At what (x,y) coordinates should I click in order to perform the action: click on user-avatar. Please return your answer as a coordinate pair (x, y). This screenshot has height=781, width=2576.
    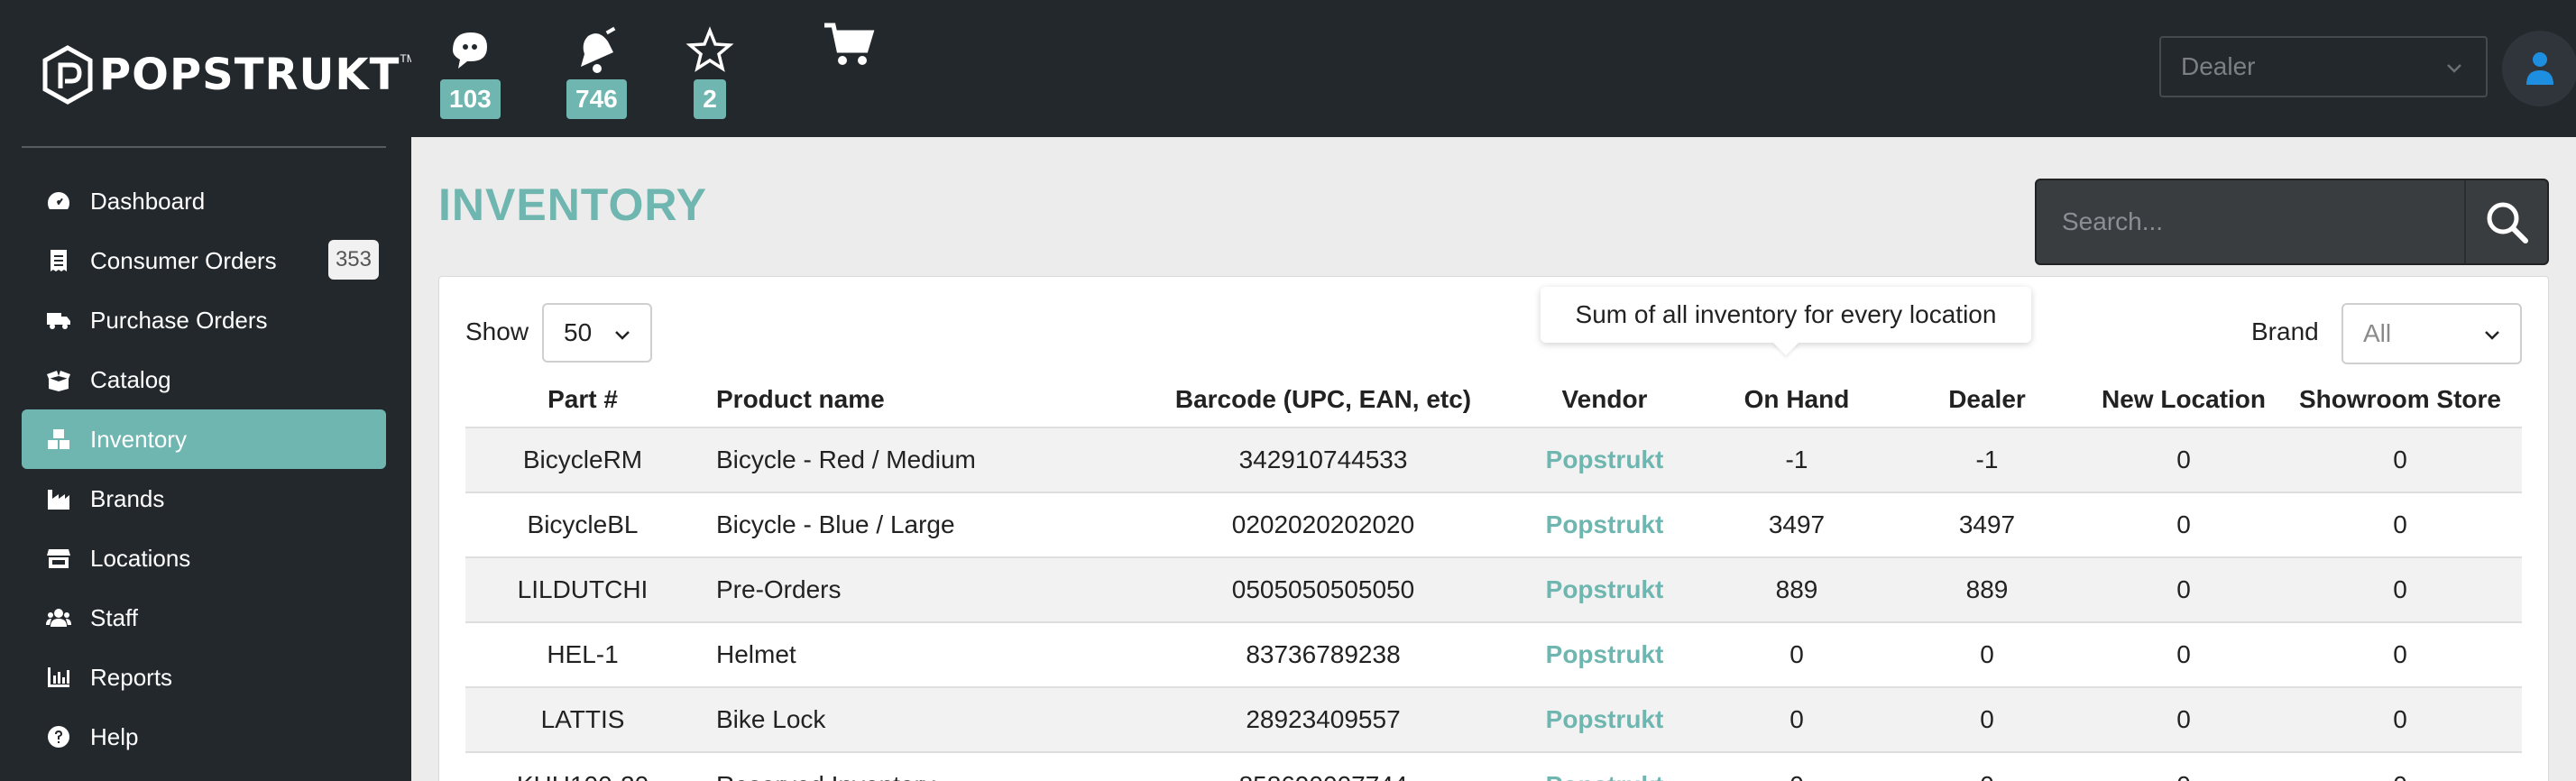
    Looking at the image, I should click on (2539, 68).